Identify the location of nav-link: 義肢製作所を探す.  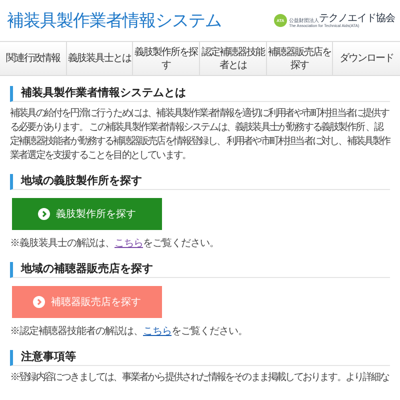
(166, 58).